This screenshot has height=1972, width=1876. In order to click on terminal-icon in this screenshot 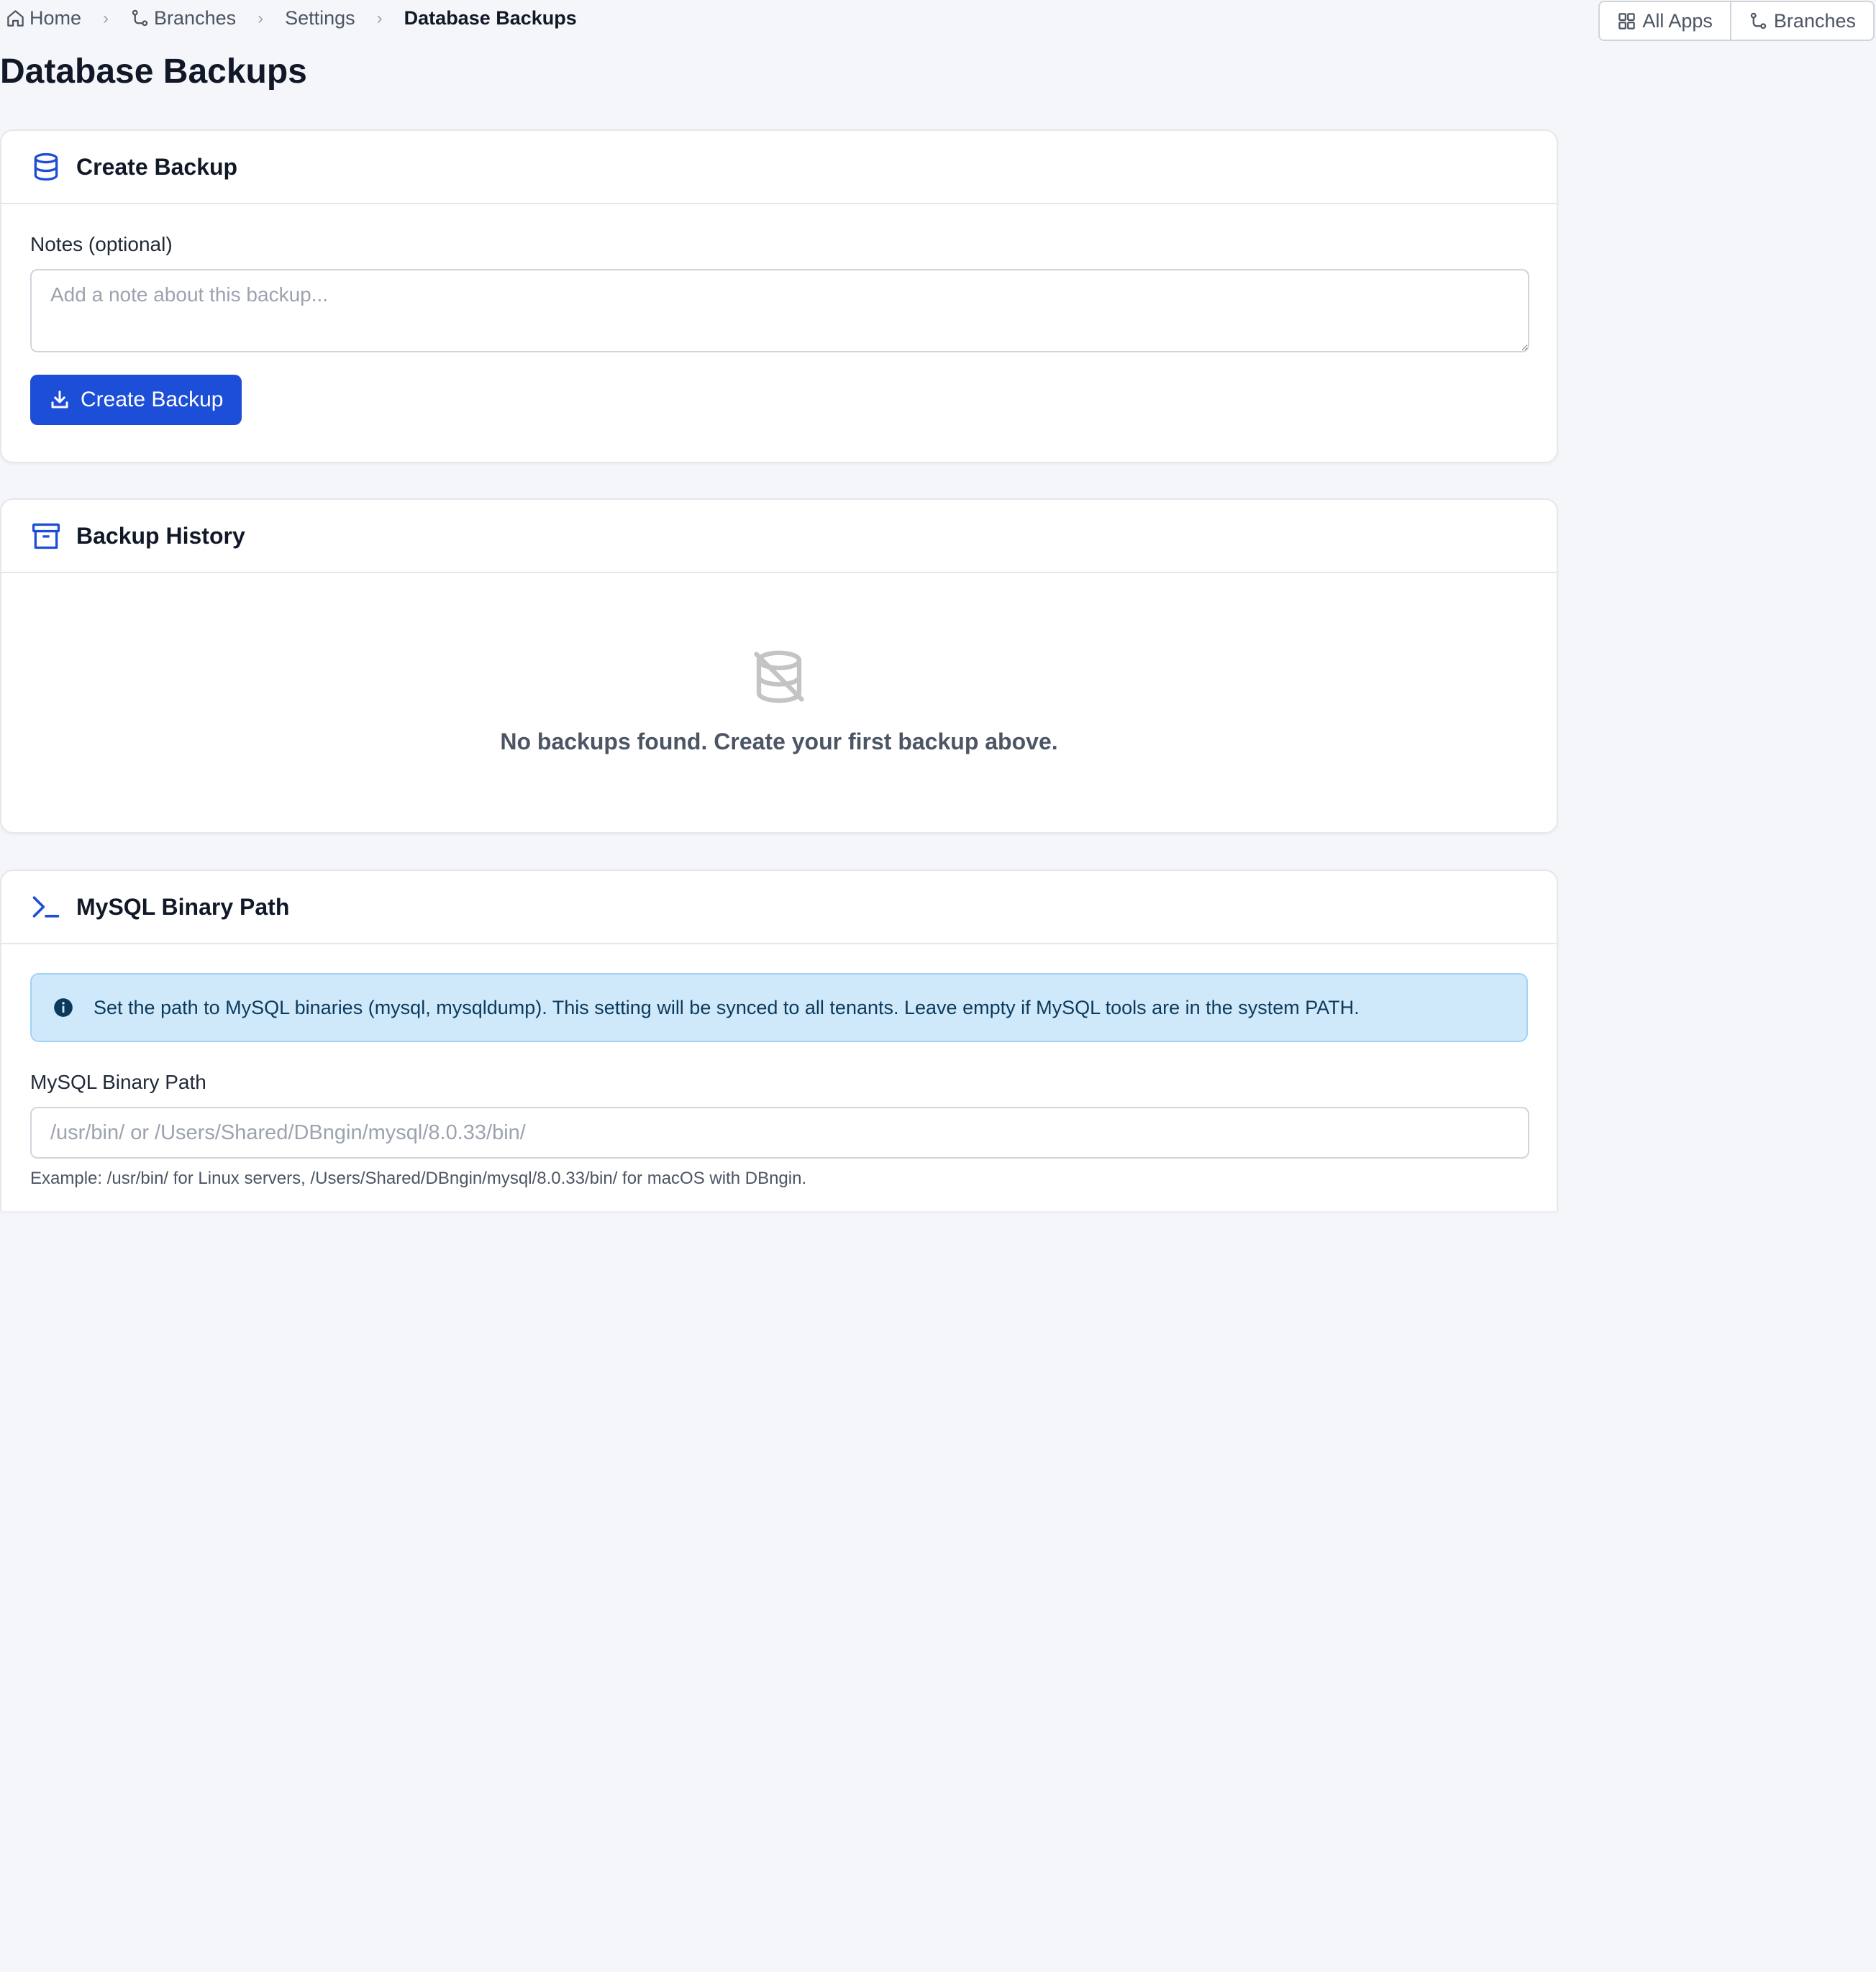, I will do `click(46, 907)`.